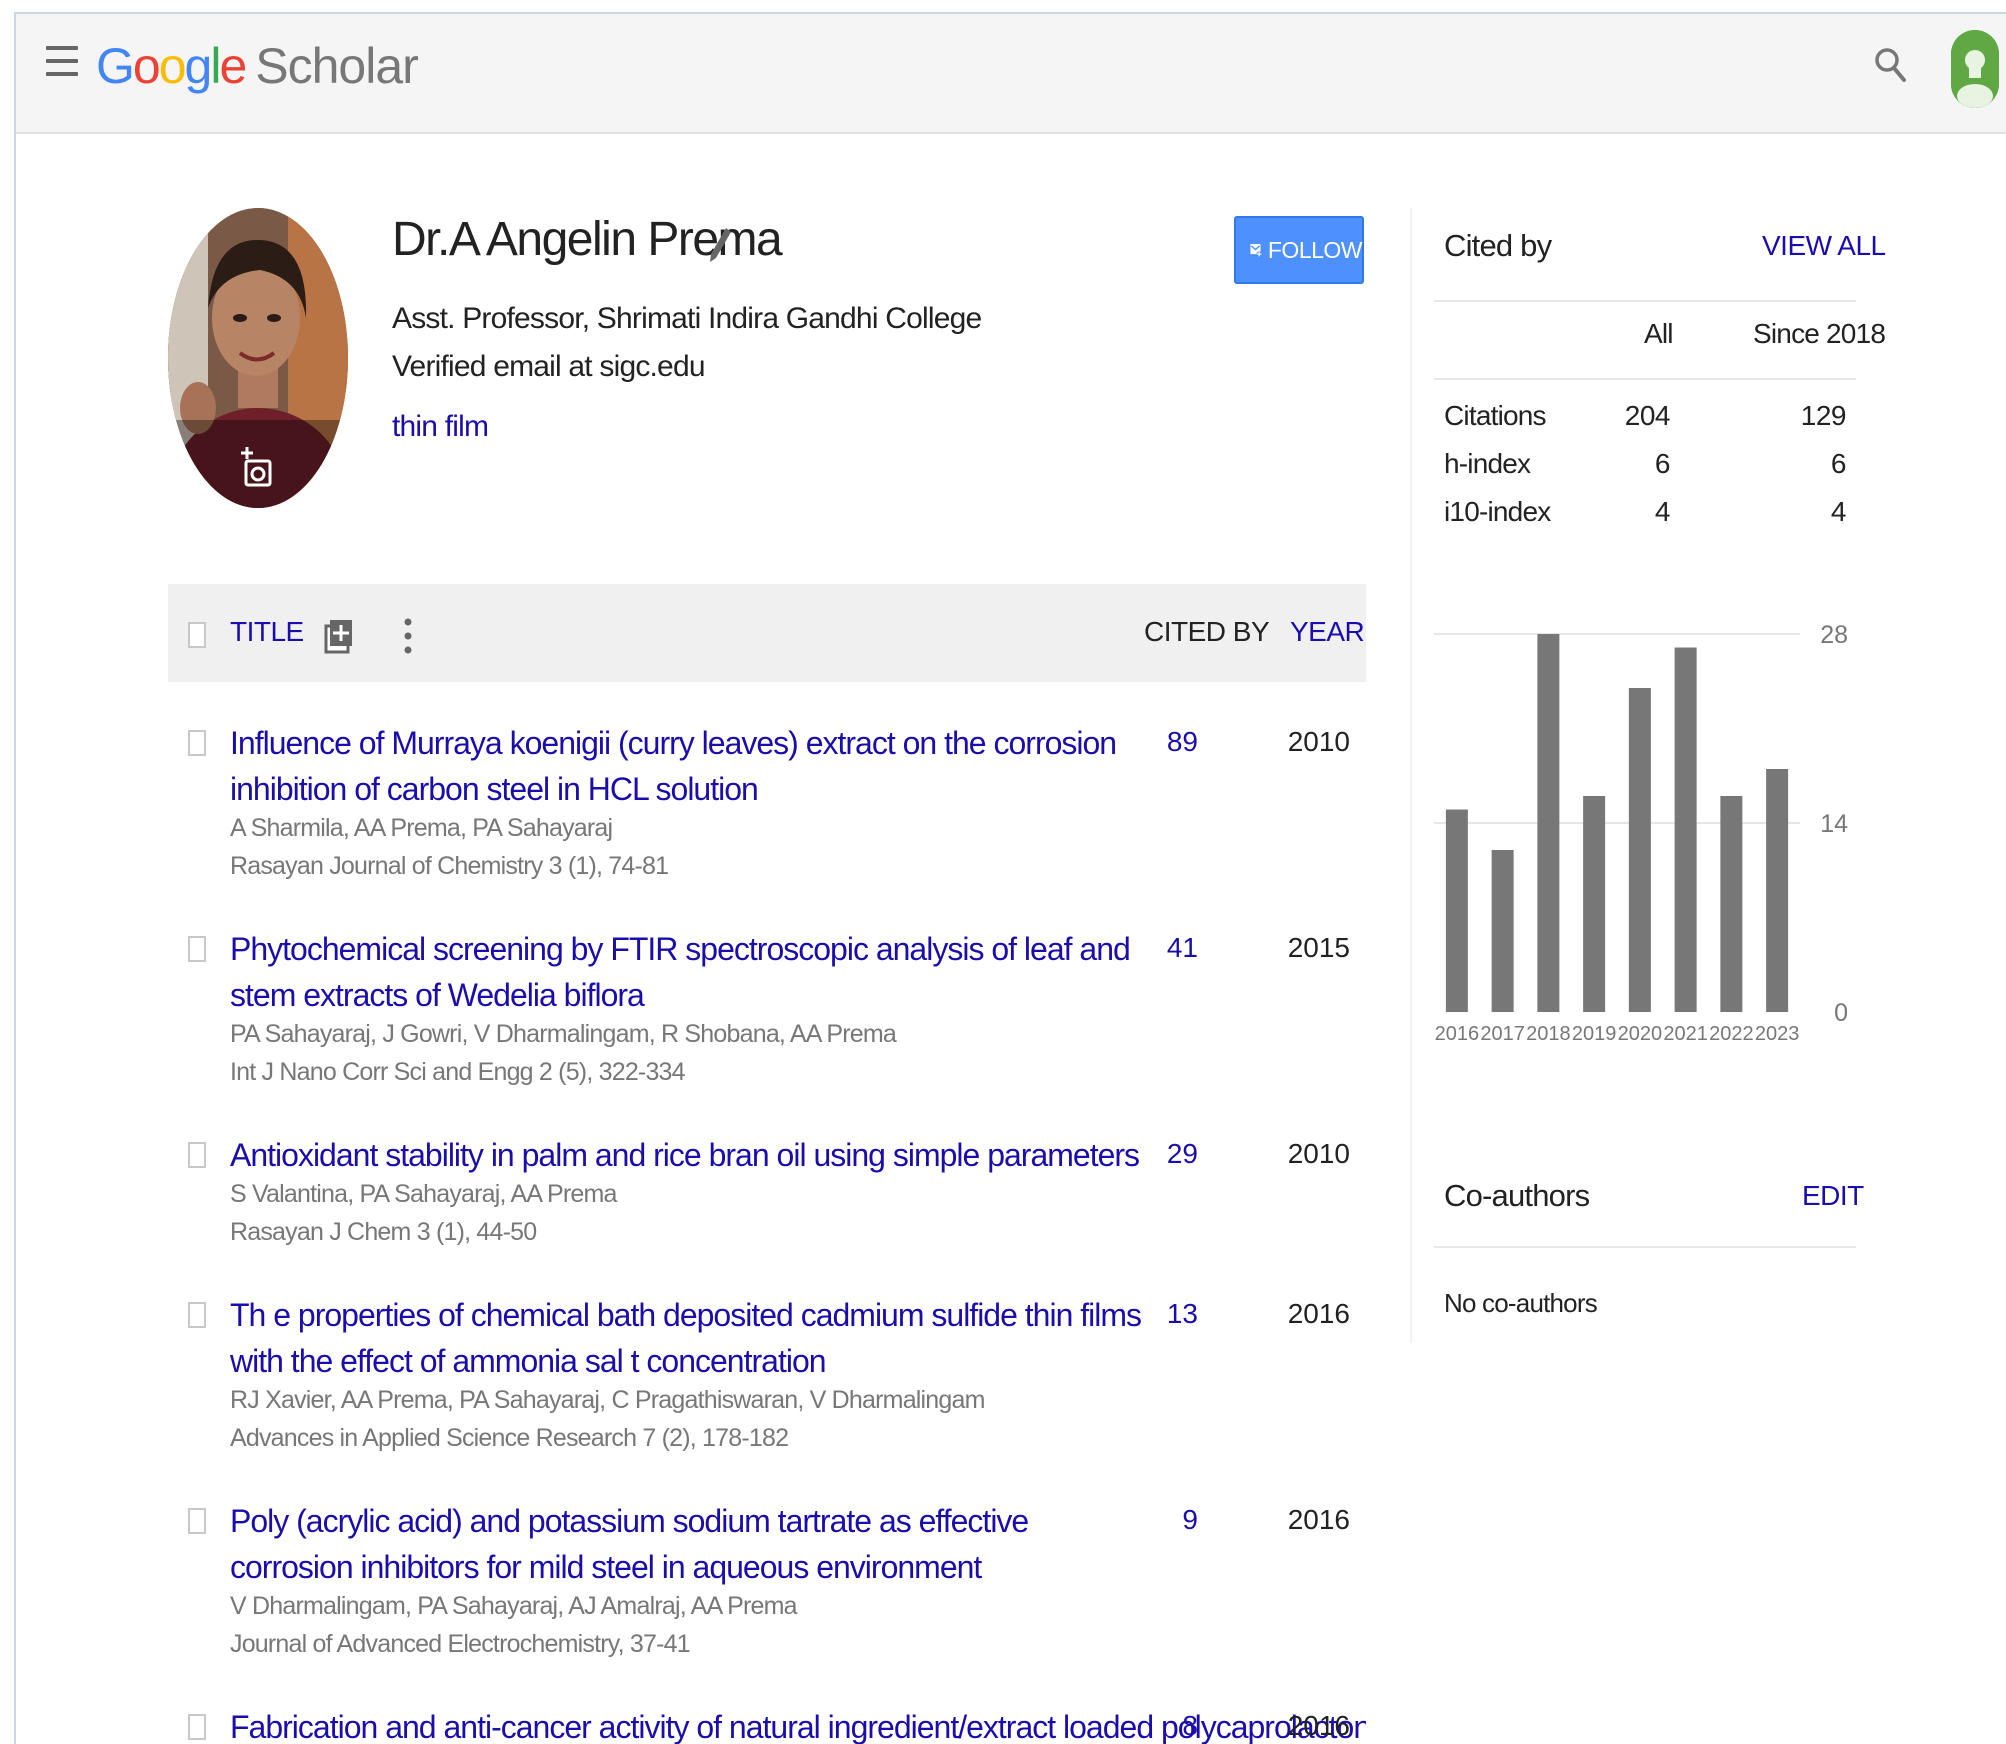 The image size is (2006, 1744). I want to click on co-authors-heading: Co-authors, so click(1517, 1195).